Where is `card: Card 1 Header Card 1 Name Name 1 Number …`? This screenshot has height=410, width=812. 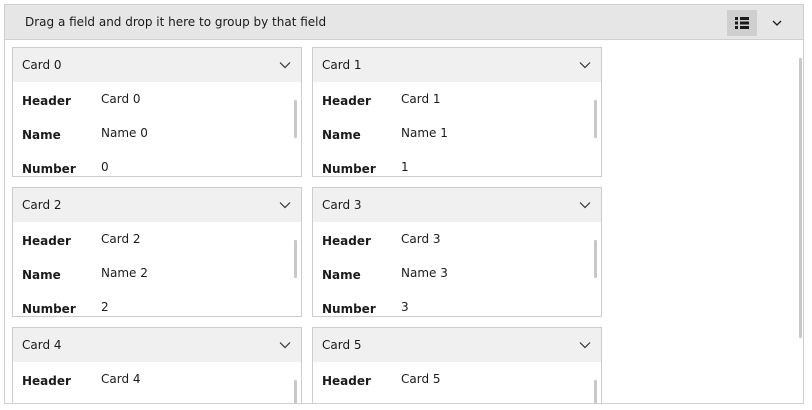
card: Card 1 Header Card 1 Name Name 1 Number … is located at coordinates (457, 112).